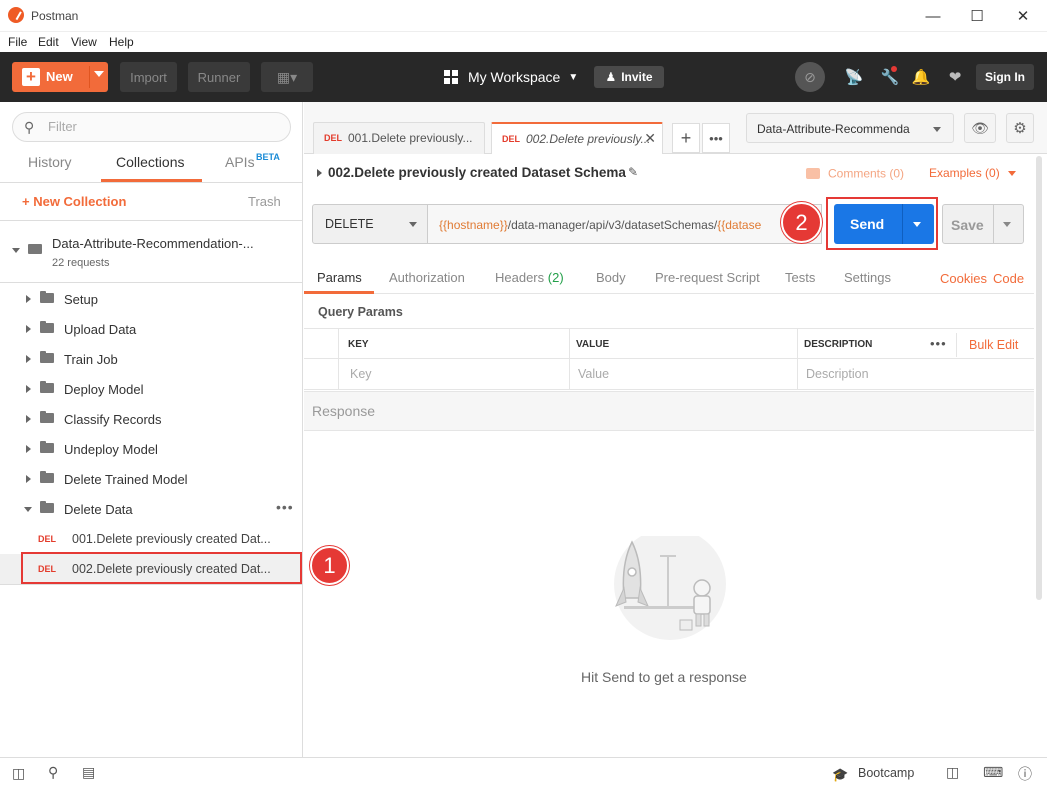 Image resolution: width=1047 pixels, height=791 pixels. What do you see at coordinates (60, 77) in the screenshot?
I see `new-button: + New` at bounding box center [60, 77].